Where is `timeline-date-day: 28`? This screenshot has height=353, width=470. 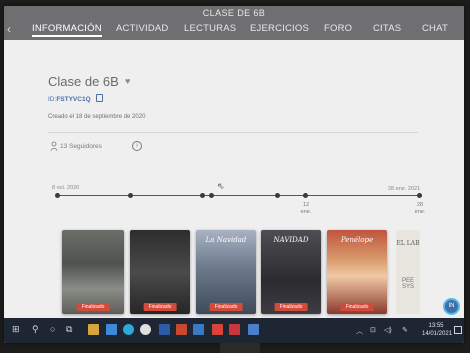 timeline-date-day: 28 is located at coordinates (420, 205).